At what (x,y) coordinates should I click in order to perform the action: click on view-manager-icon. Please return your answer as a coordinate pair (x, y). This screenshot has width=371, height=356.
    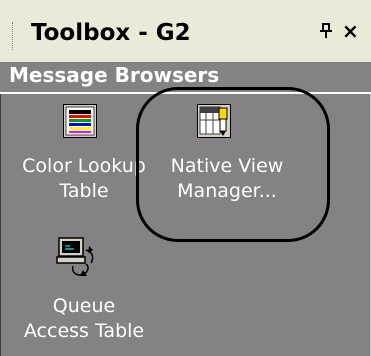
    Looking at the image, I should click on (214, 123).